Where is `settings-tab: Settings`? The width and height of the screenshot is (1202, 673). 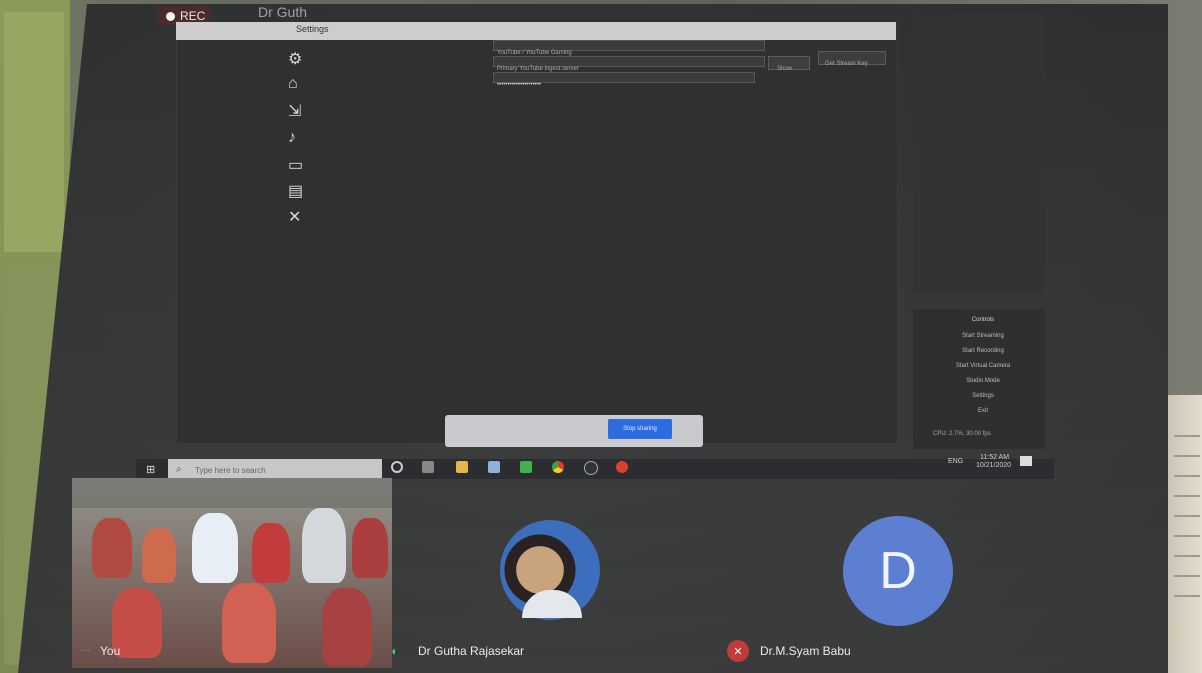 settings-tab: Settings is located at coordinates (312, 29).